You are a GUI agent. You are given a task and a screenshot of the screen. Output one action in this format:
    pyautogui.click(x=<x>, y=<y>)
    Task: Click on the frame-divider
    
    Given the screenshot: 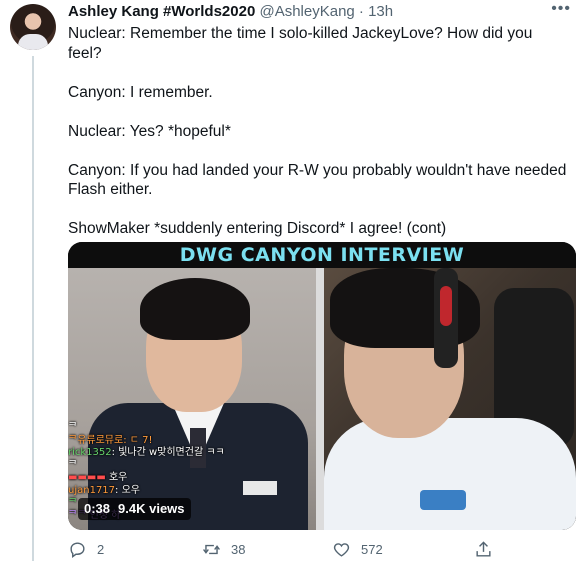 What is the action you would take?
    pyautogui.click(x=320, y=399)
    